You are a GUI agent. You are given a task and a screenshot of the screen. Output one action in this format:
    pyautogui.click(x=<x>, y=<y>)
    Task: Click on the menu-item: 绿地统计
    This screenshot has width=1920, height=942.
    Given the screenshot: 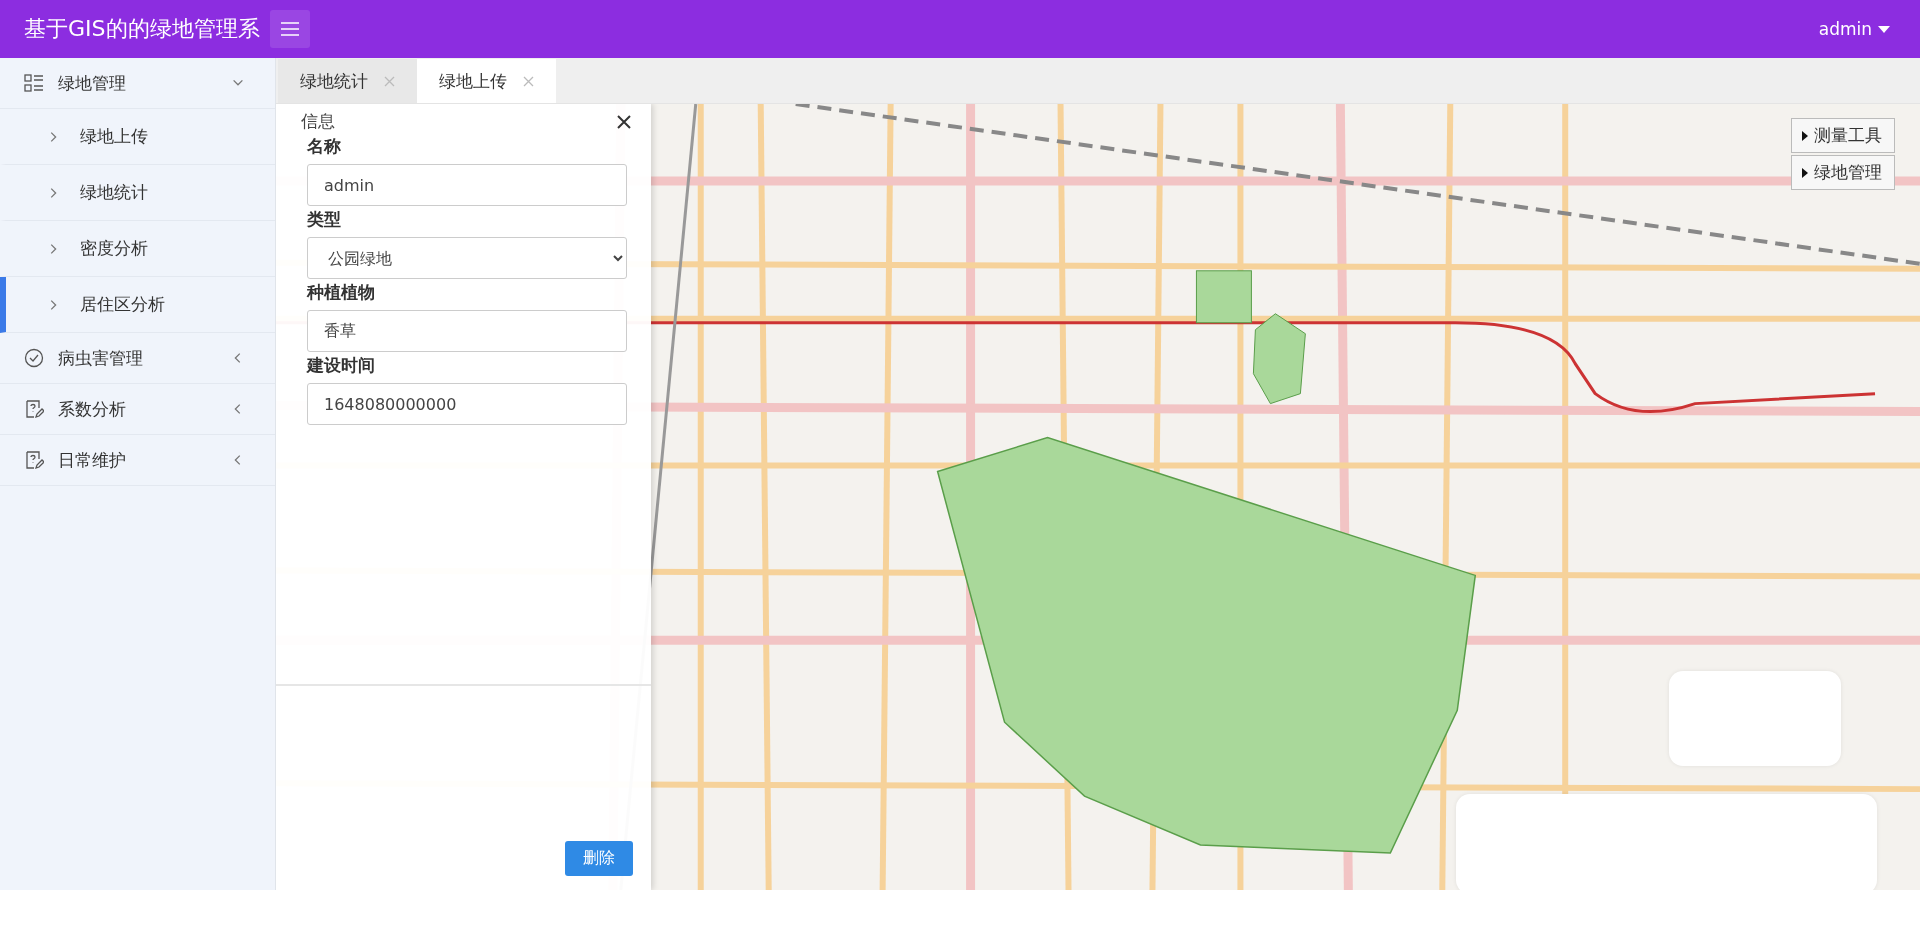 What is the action you would take?
    pyautogui.click(x=137, y=193)
    